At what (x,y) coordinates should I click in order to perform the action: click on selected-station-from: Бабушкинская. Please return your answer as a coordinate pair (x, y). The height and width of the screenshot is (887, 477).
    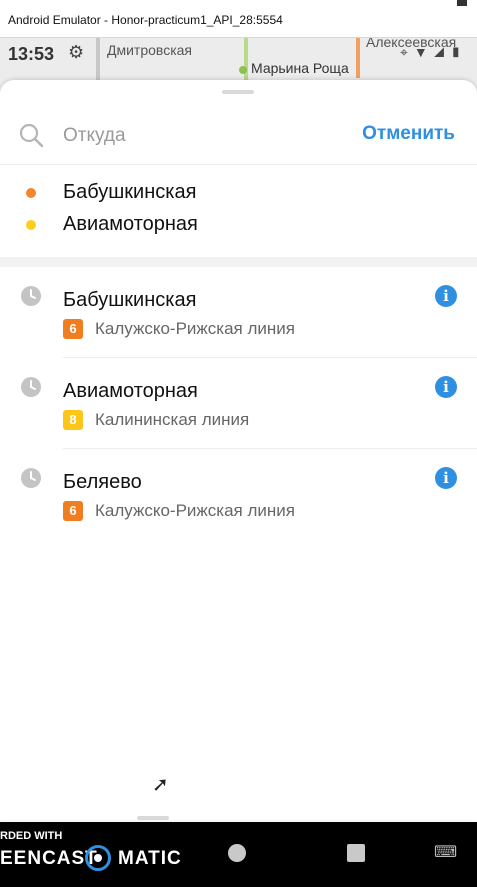
    Looking at the image, I should click on (238, 193).